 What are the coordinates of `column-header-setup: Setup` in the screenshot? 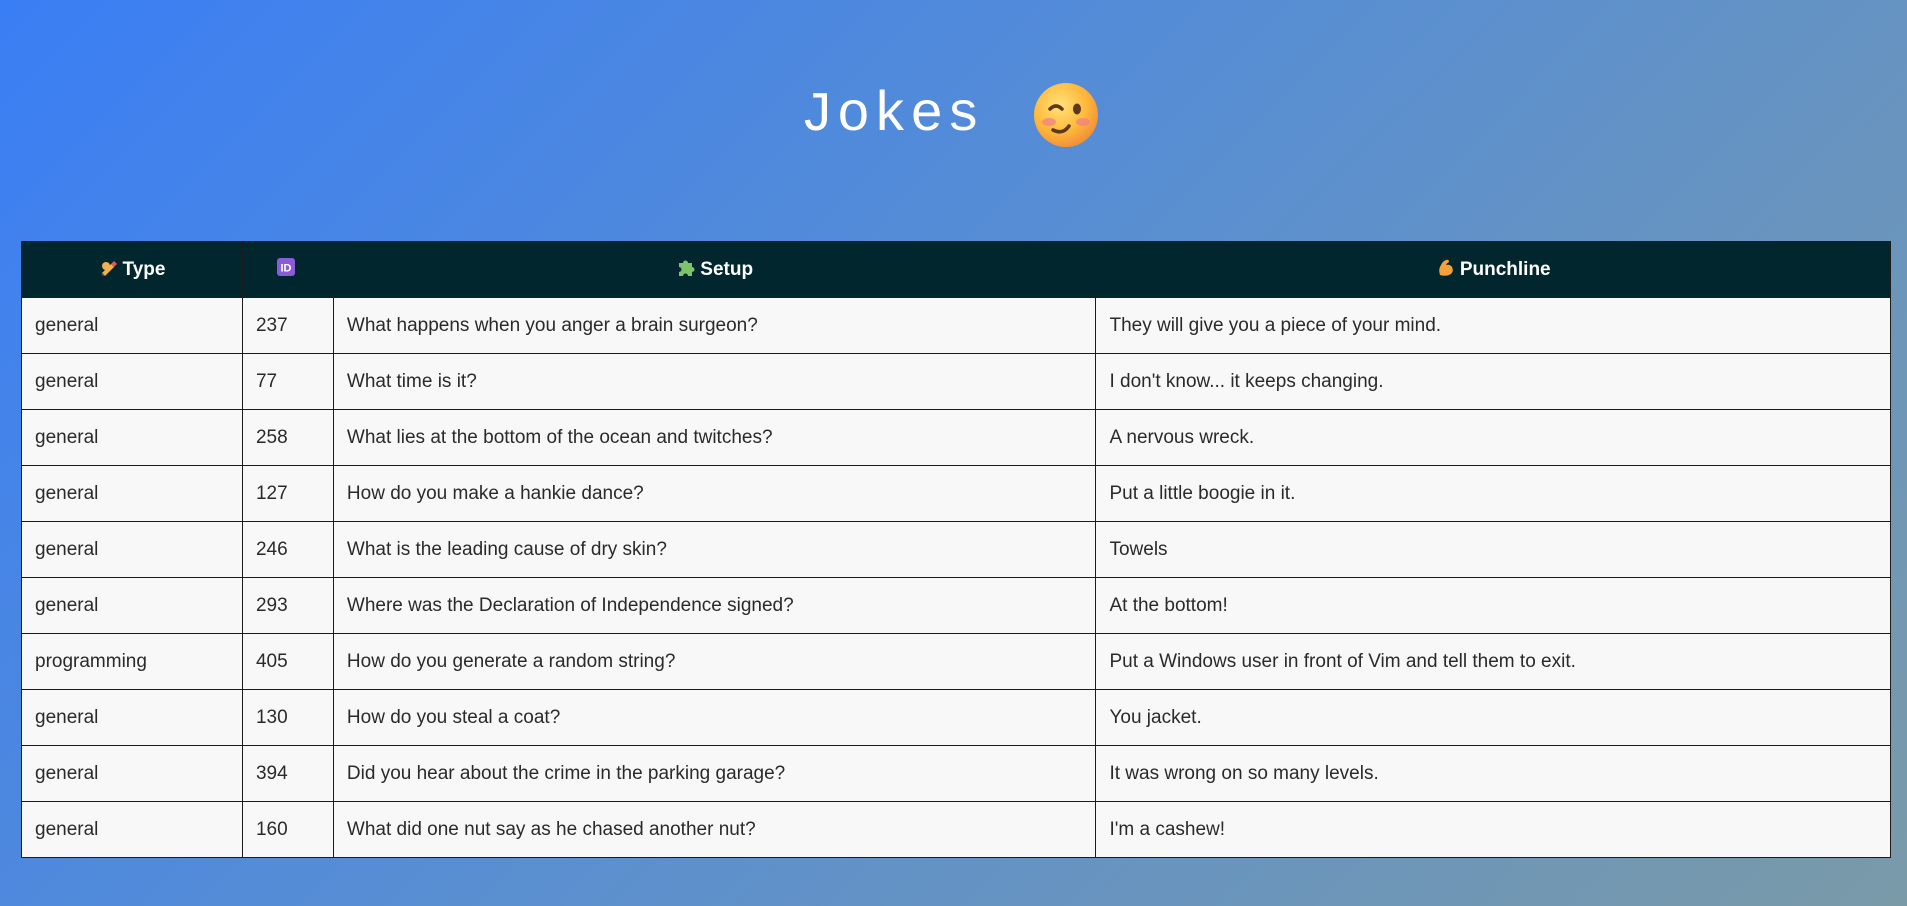 It's located at (714, 269).